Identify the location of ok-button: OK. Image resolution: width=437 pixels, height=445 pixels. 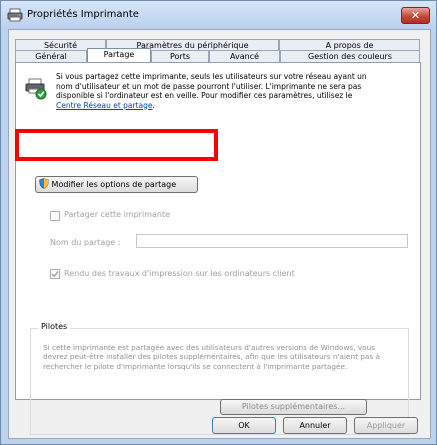
(244, 425).